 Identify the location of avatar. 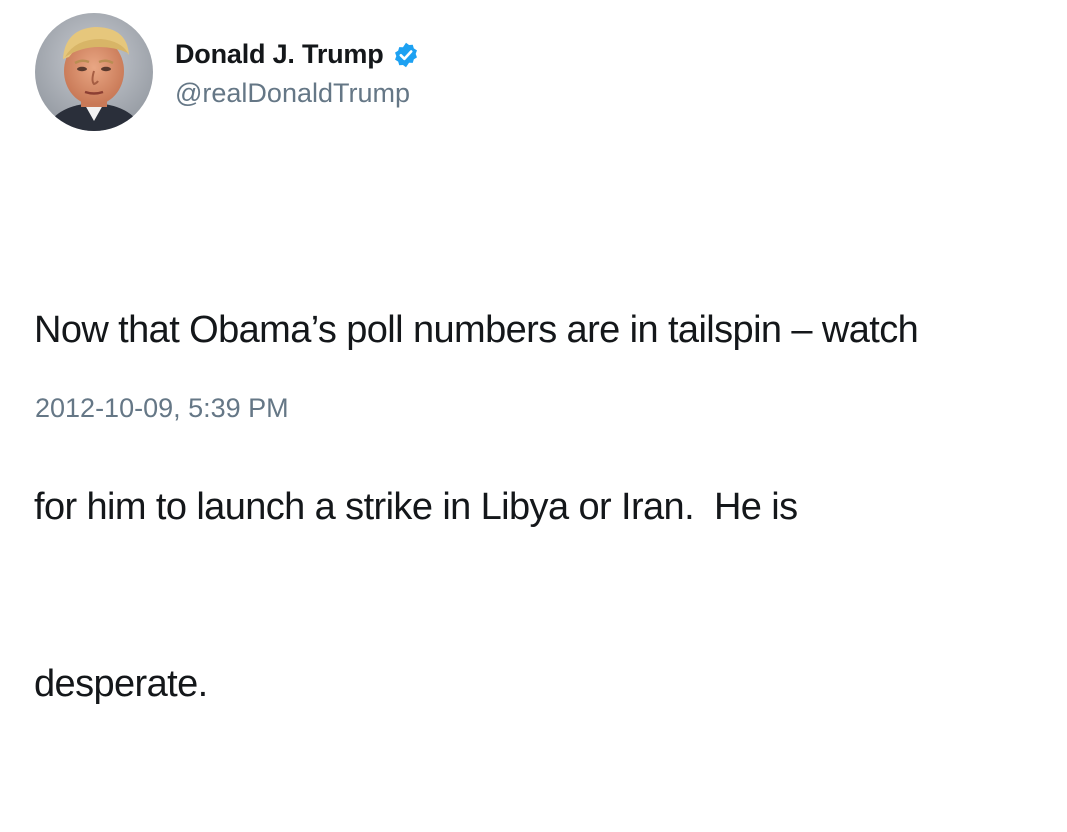
(94, 72).